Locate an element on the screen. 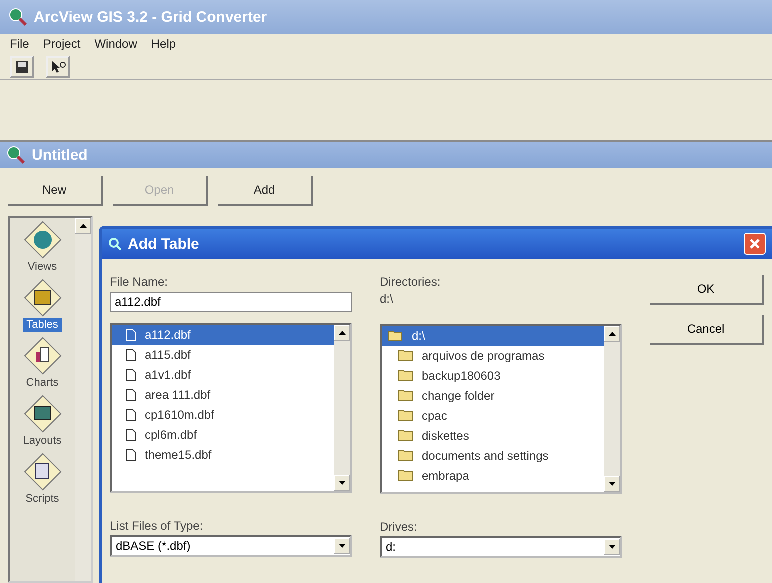 This screenshot has width=772, height=583. file-list: a112.dbf a115.dbf a1v1.dbf area 111.dbf cp1610m.dbf cpl6m.dbf theme15.dbf is located at coordinates (231, 408).